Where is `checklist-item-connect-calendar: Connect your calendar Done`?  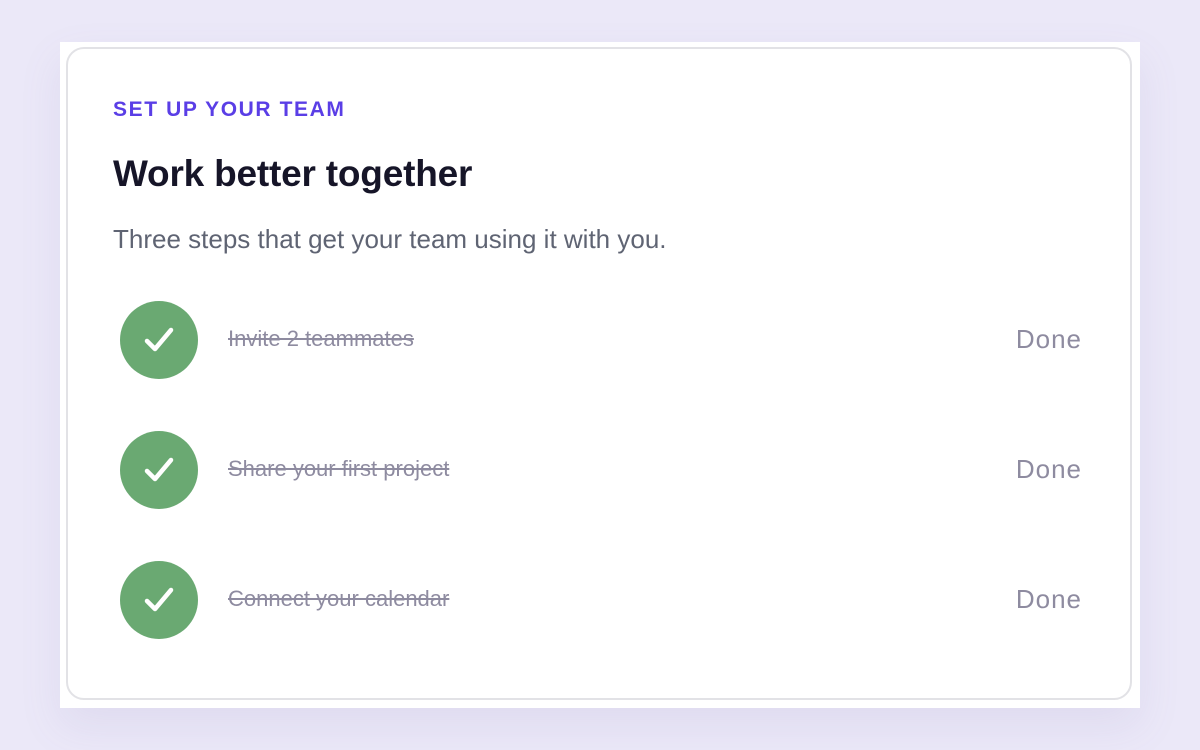
checklist-item-connect-calendar: Connect your calendar Done is located at coordinates (601, 600).